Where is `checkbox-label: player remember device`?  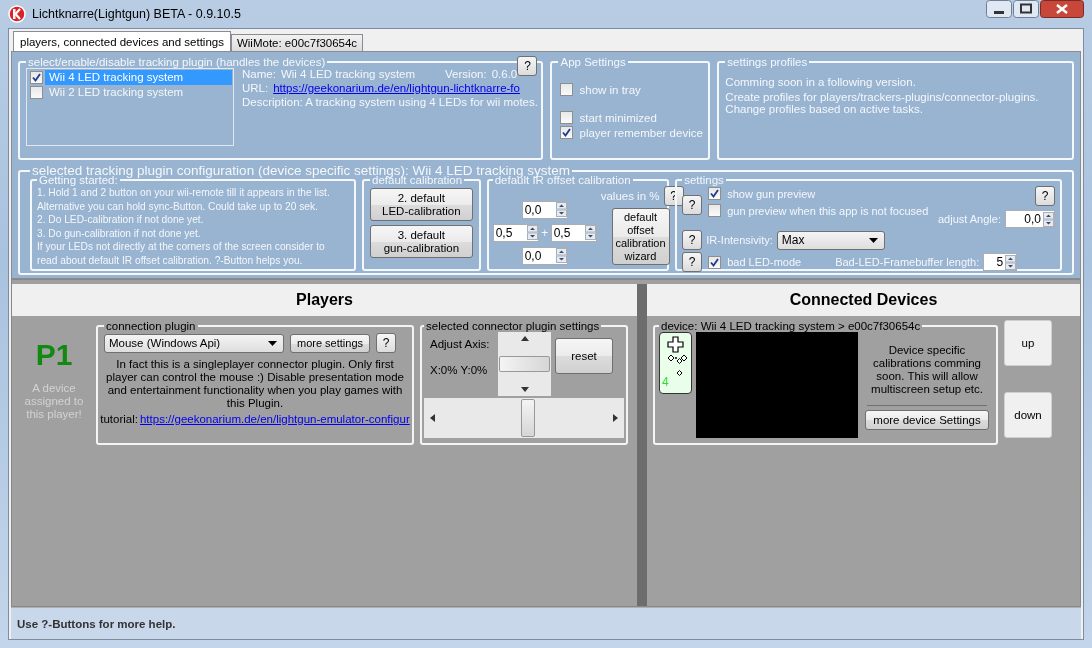
checkbox-label: player remember device is located at coordinates (641, 132).